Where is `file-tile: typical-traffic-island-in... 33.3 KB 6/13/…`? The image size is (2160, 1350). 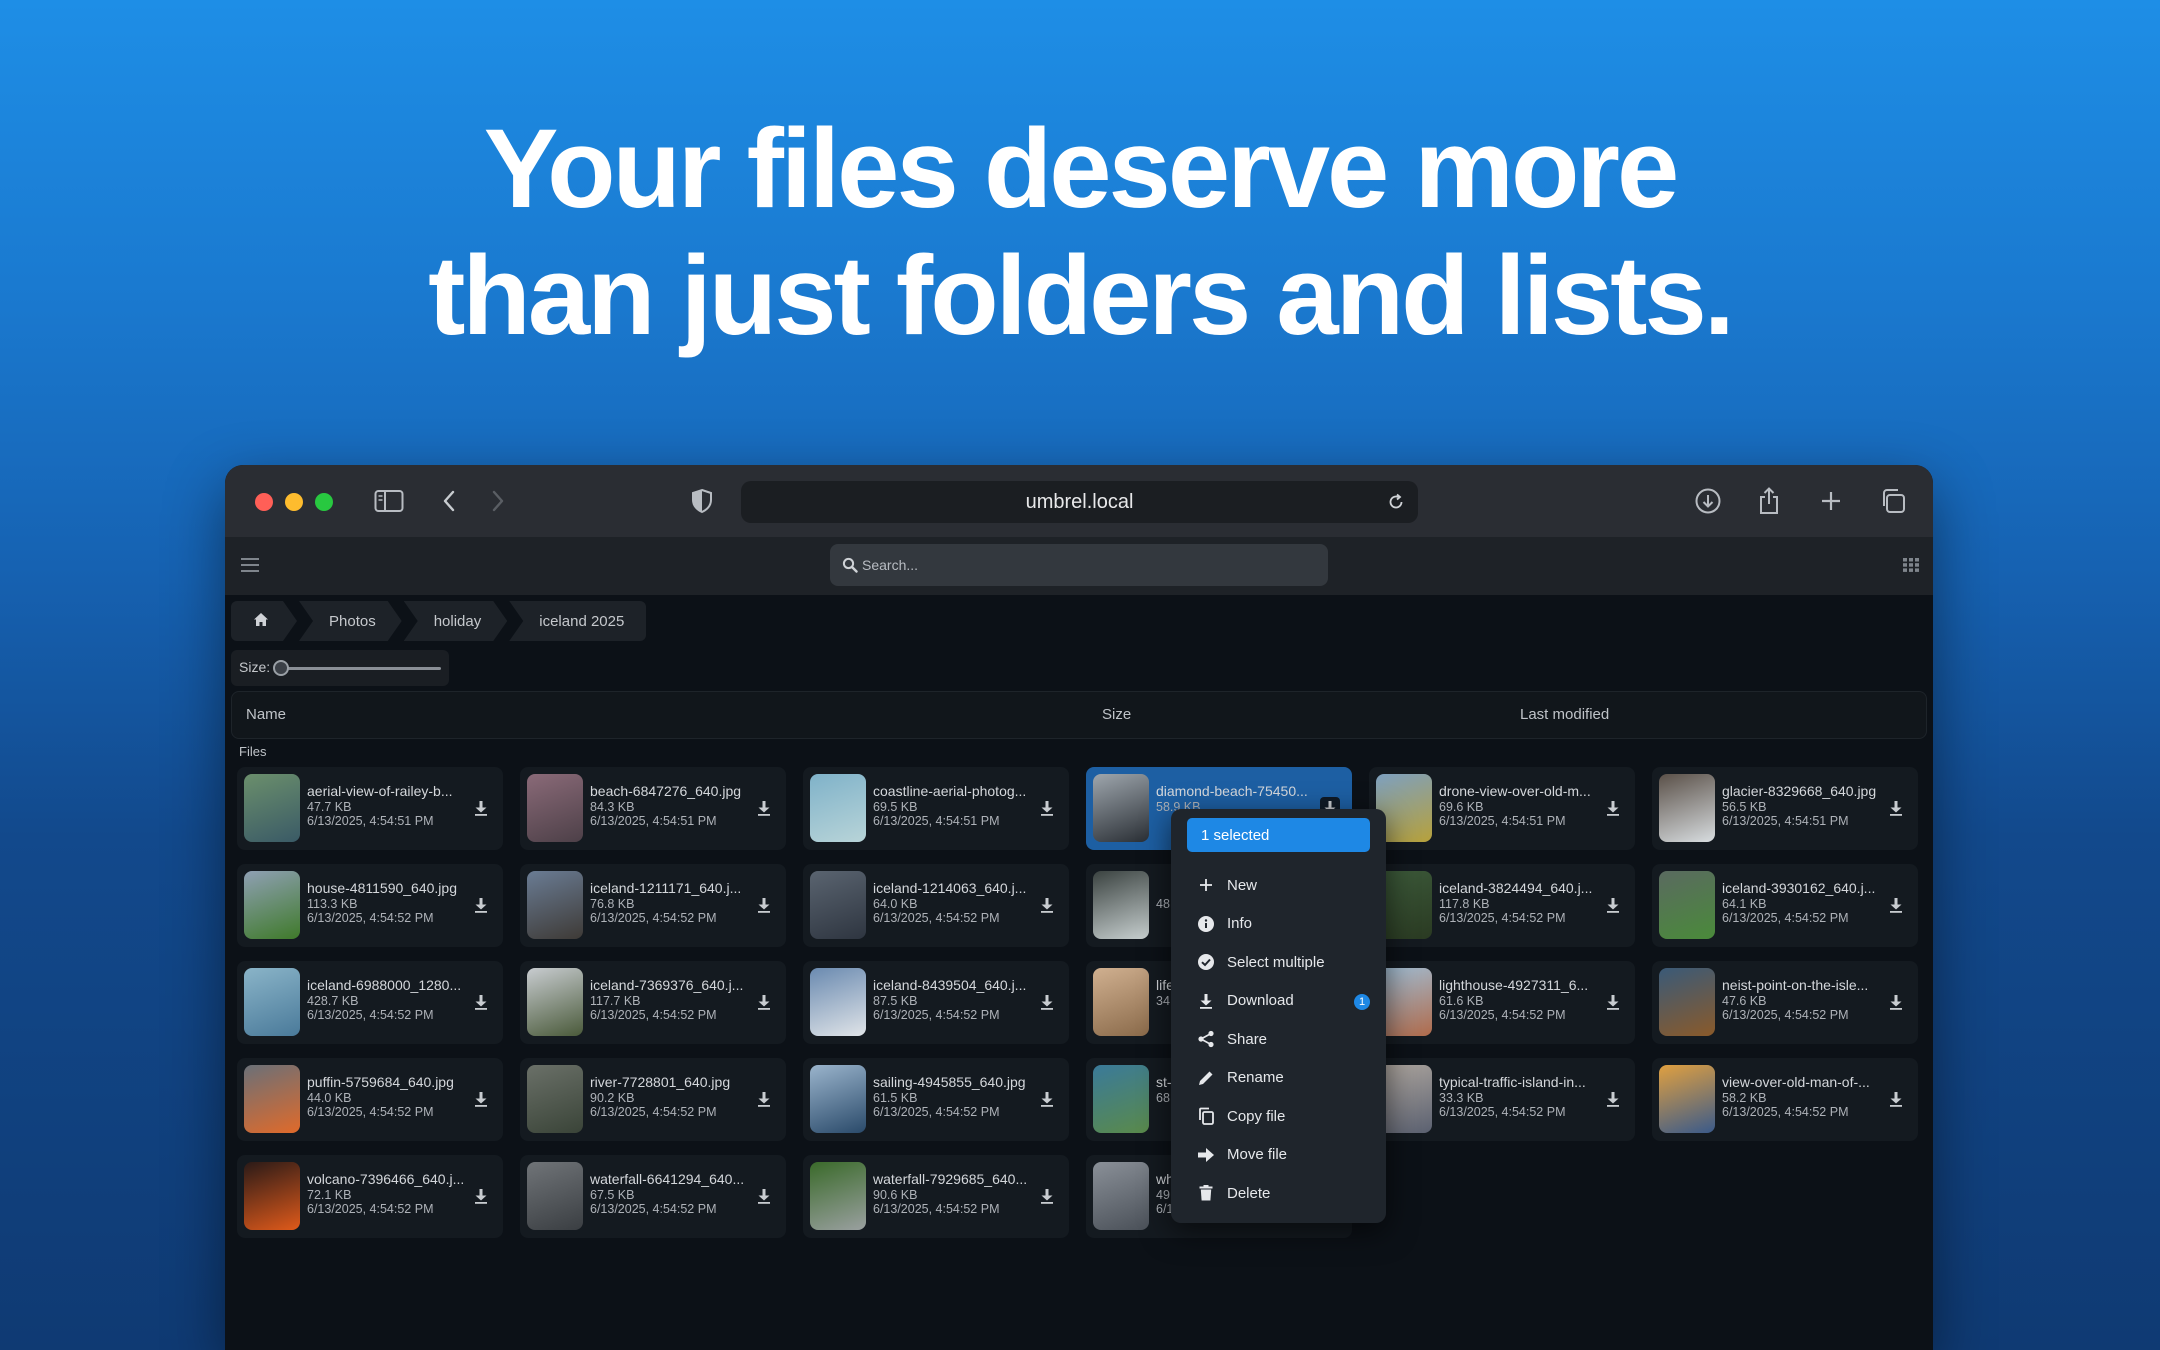 file-tile: typical-traffic-island-in... 33.3 KB 6/13/… is located at coordinates (1502, 1099).